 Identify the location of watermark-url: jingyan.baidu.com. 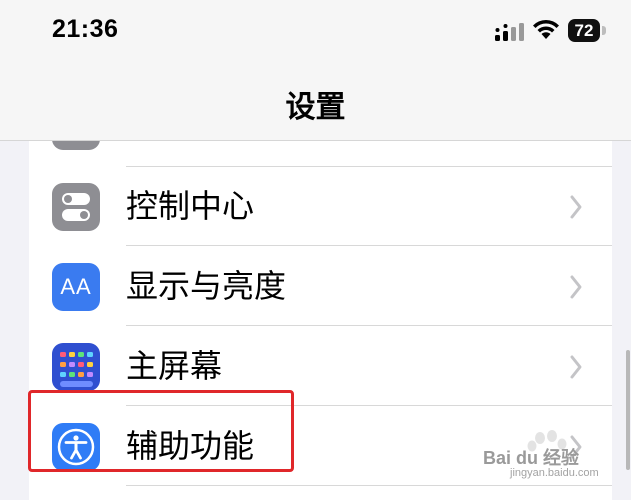
(554, 473).